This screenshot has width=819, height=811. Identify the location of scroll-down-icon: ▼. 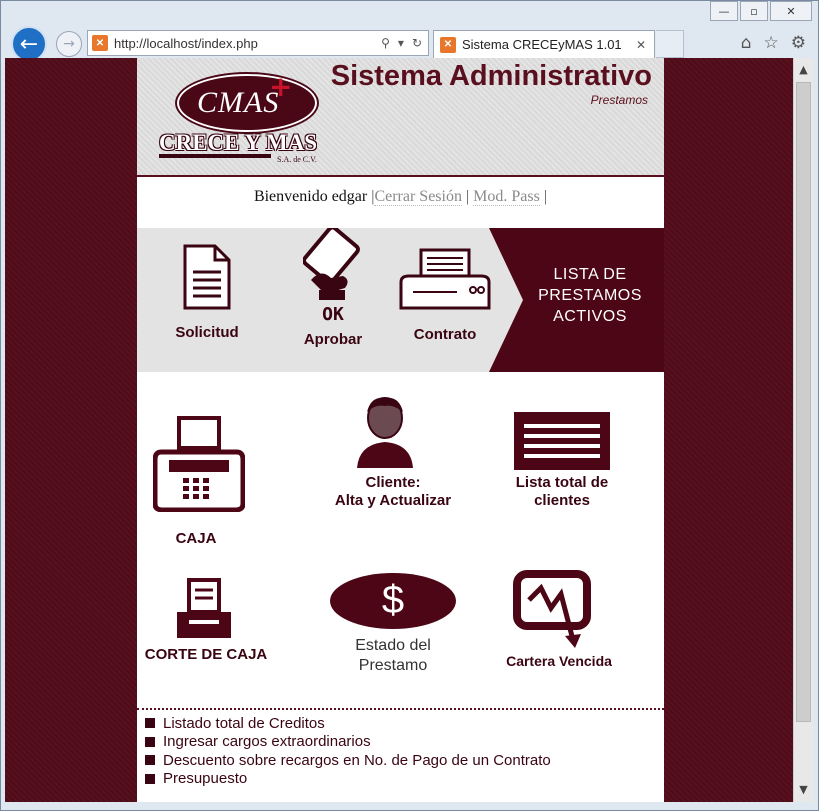
(803, 789).